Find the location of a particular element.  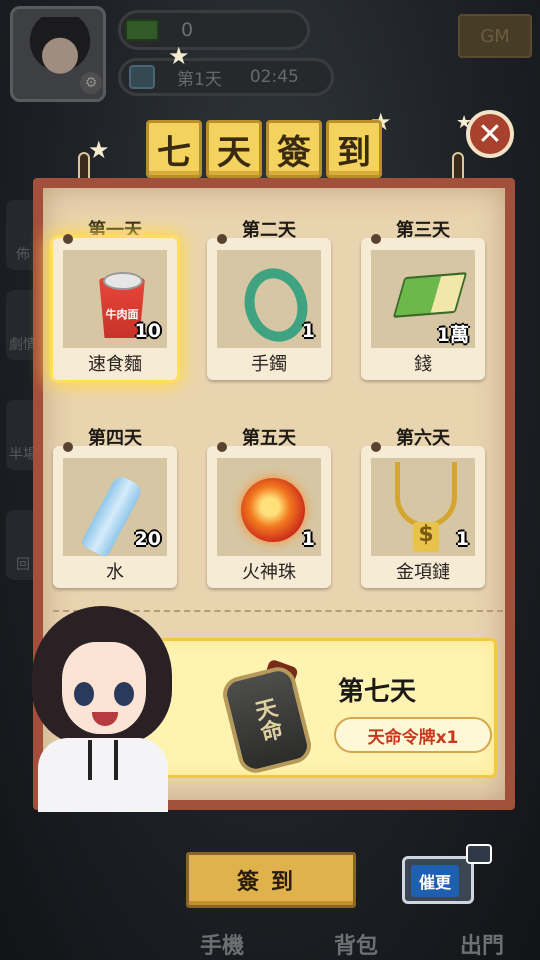

reward-card-day-5: 1 火神珠 is located at coordinates (269, 515).